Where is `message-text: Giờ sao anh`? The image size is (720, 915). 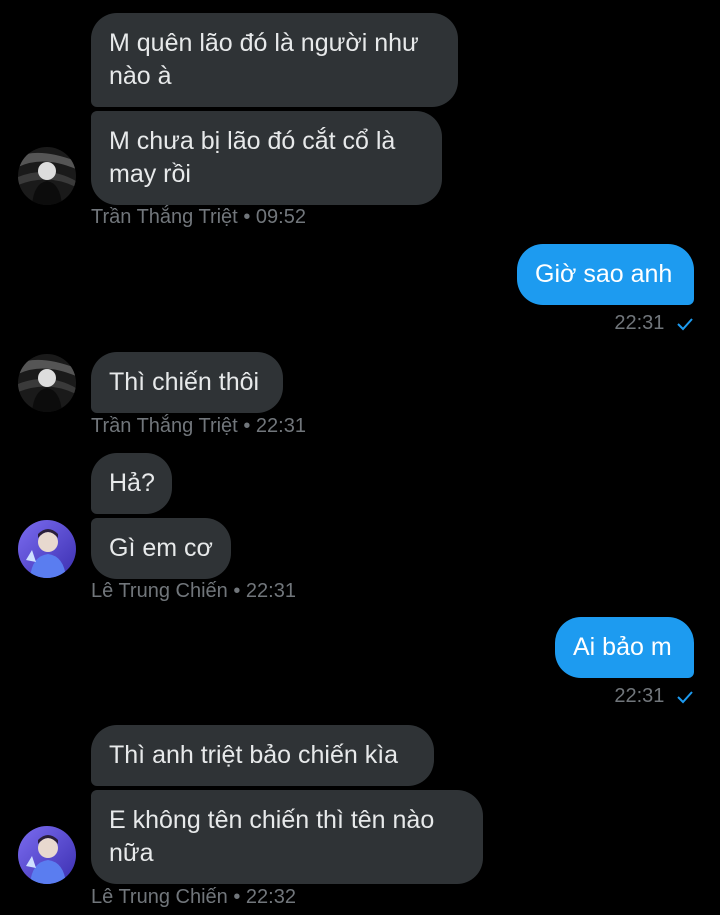
message-text: Giờ sao anh is located at coordinates (604, 274).